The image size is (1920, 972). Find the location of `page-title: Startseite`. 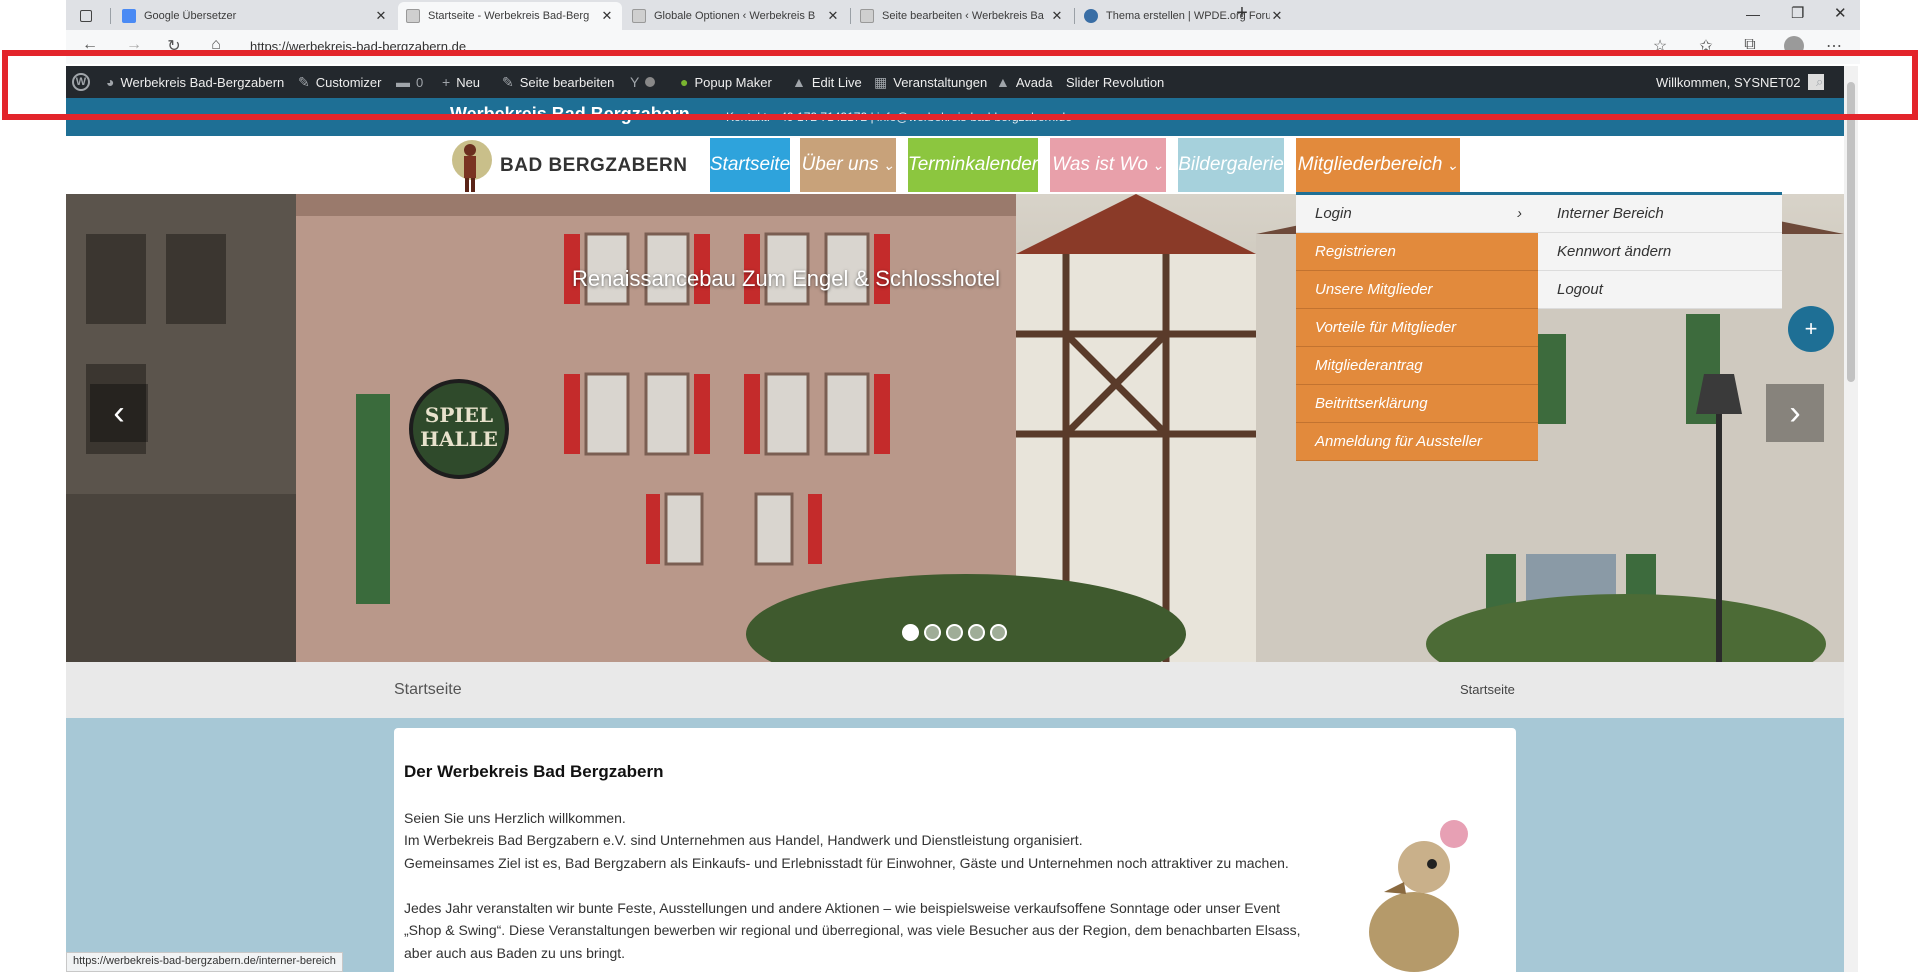

page-title: Startseite is located at coordinates (428, 689).